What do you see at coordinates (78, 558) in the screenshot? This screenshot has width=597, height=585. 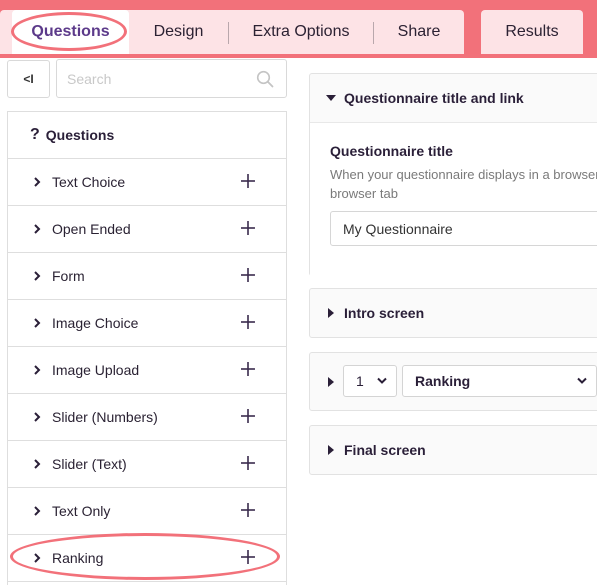 I see `question-type-label: Ranking` at bounding box center [78, 558].